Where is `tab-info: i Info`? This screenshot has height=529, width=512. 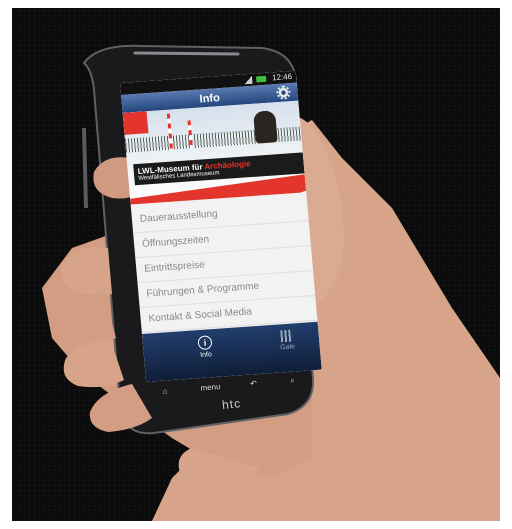 tab-info: i Info is located at coordinates (205, 347).